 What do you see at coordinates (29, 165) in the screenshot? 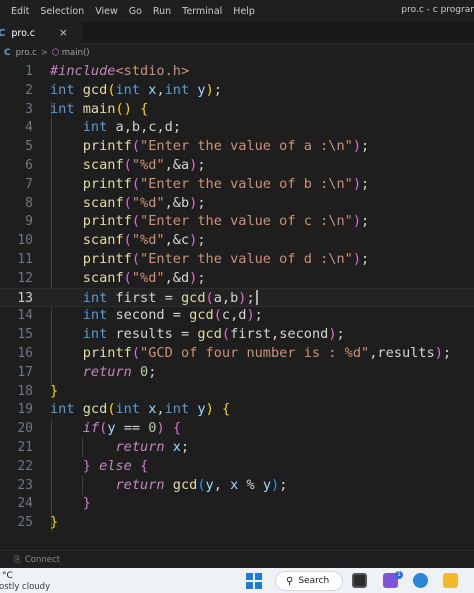
I see `line-number: 6` at bounding box center [29, 165].